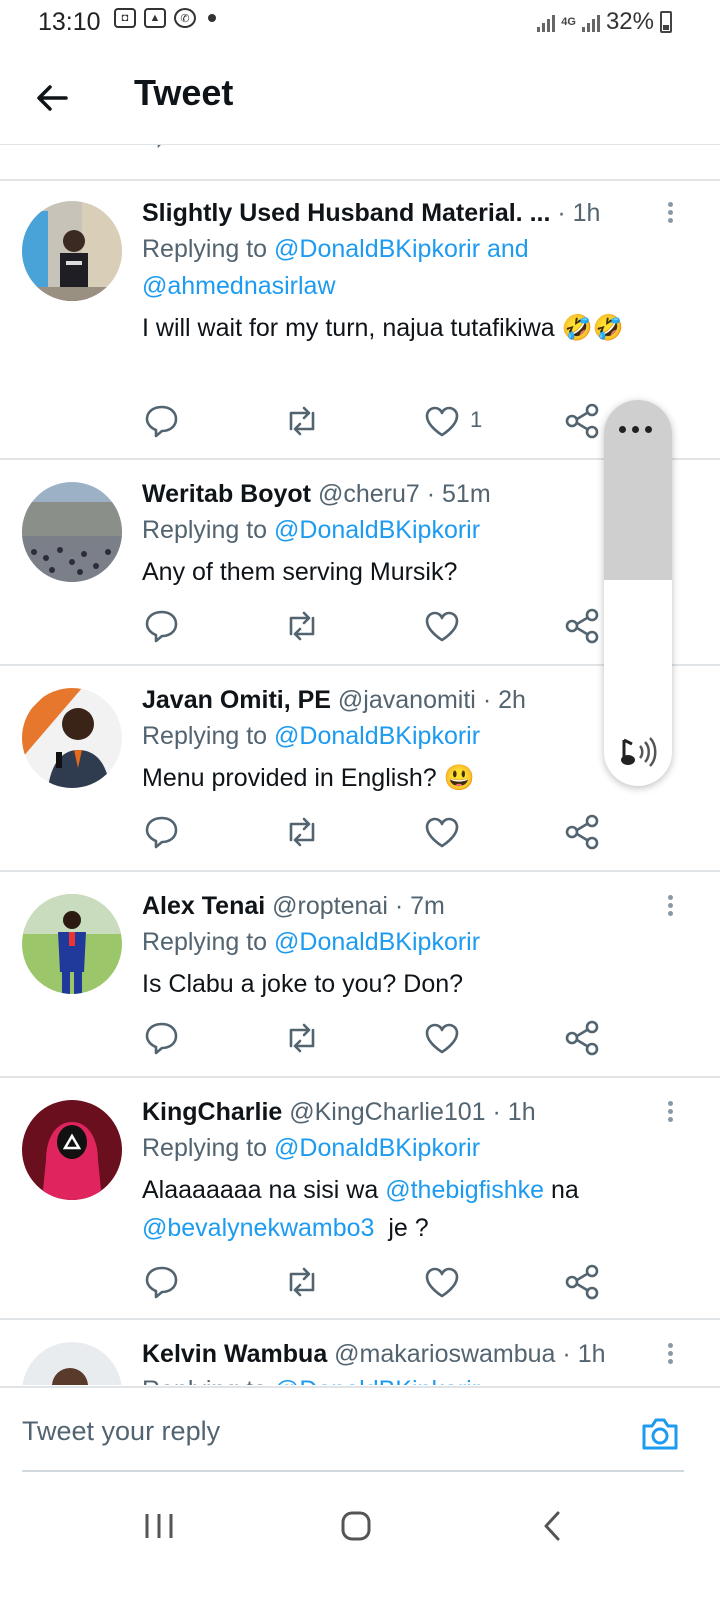  Describe the element at coordinates (159, 1526) in the screenshot. I see `recent-apps-icon` at that location.